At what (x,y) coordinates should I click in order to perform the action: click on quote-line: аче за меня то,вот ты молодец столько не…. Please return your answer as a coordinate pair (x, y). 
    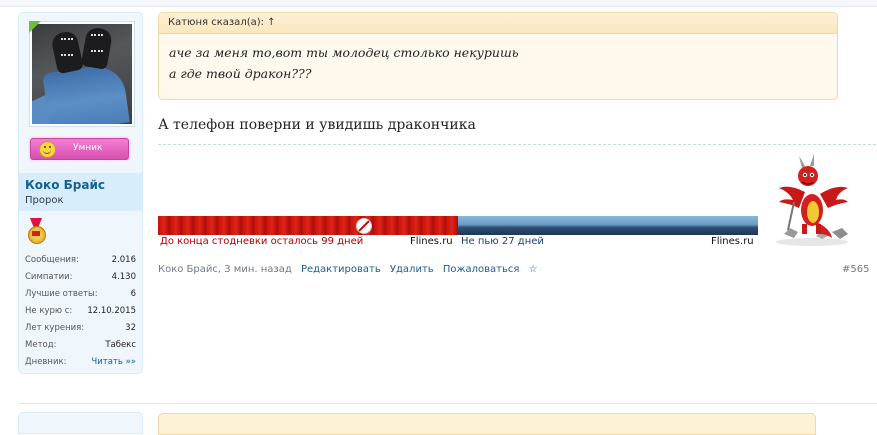
    Looking at the image, I should click on (344, 52).